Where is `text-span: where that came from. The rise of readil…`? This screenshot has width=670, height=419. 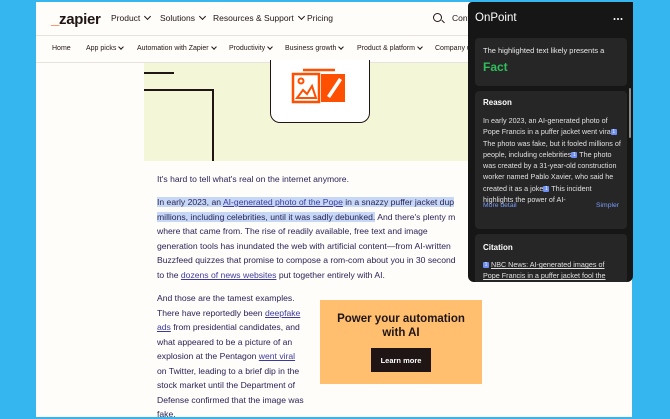
text-span: where that came from. The rise of readil… is located at coordinates (292, 231).